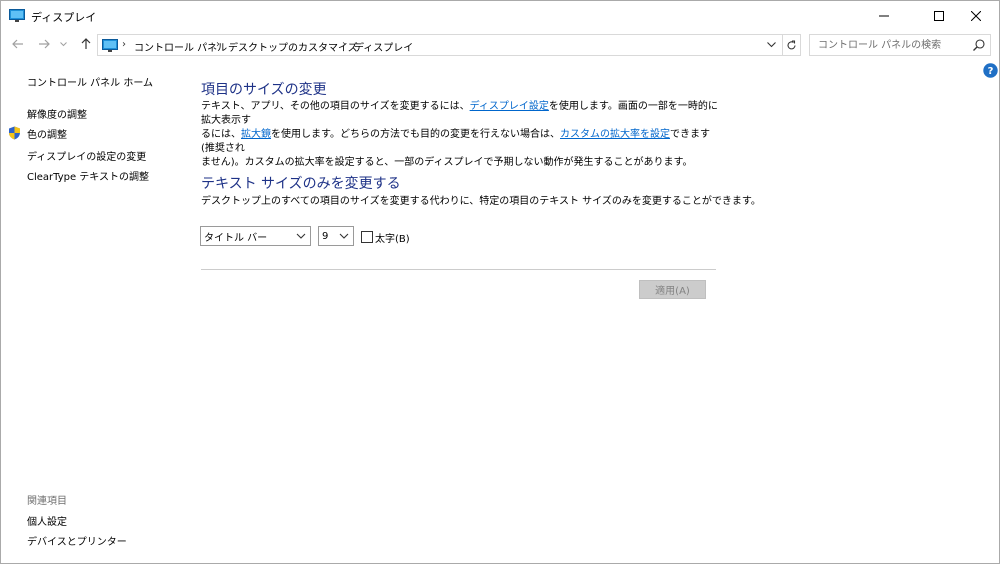 This screenshot has width=1000, height=564. Describe the element at coordinates (180, 46) in the screenshot. I see `breadcrumb-control-panel: コントロール パネル` at that location.